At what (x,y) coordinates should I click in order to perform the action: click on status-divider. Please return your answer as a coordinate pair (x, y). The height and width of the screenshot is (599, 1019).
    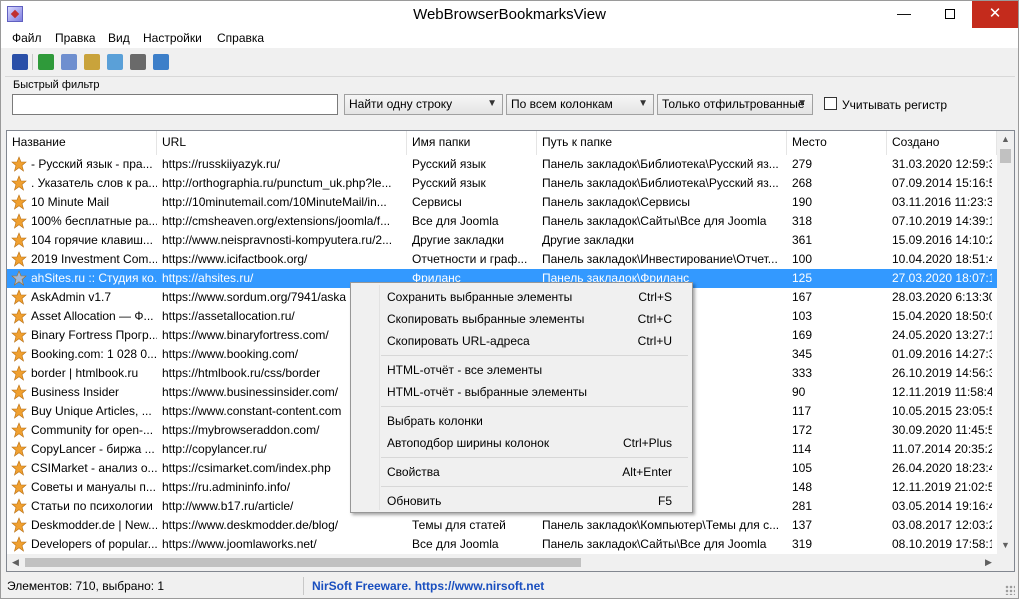
    Looking at the image, I should click on (303, 586).